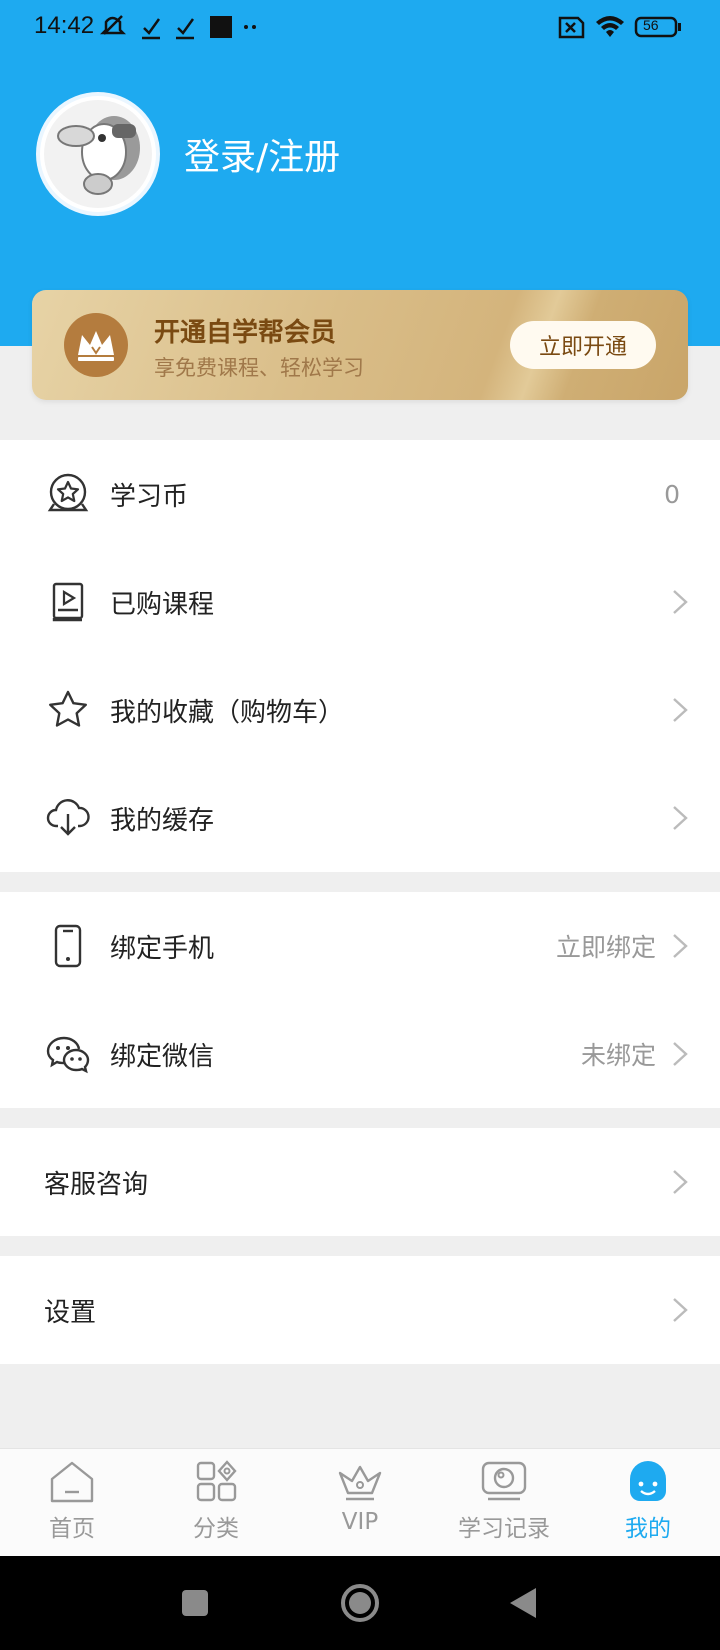 Image resolution: width=720 pixels, height=1650 pixels. Describe the element at coordinates (360, 1522) in the screenshot. I see `nav-label: VIP` at that location.